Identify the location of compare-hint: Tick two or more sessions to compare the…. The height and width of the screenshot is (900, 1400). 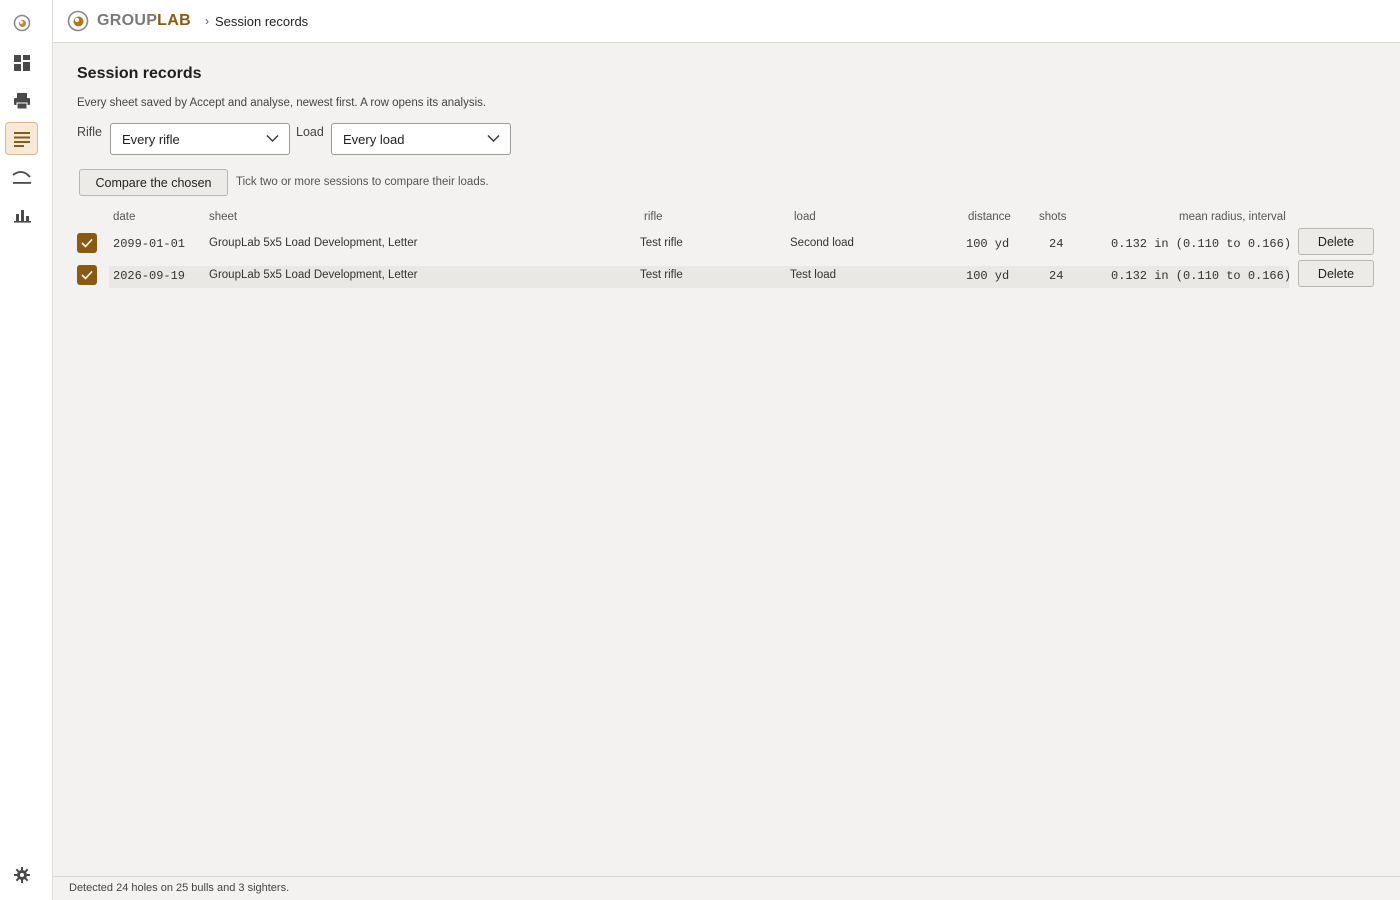
(362, 182).